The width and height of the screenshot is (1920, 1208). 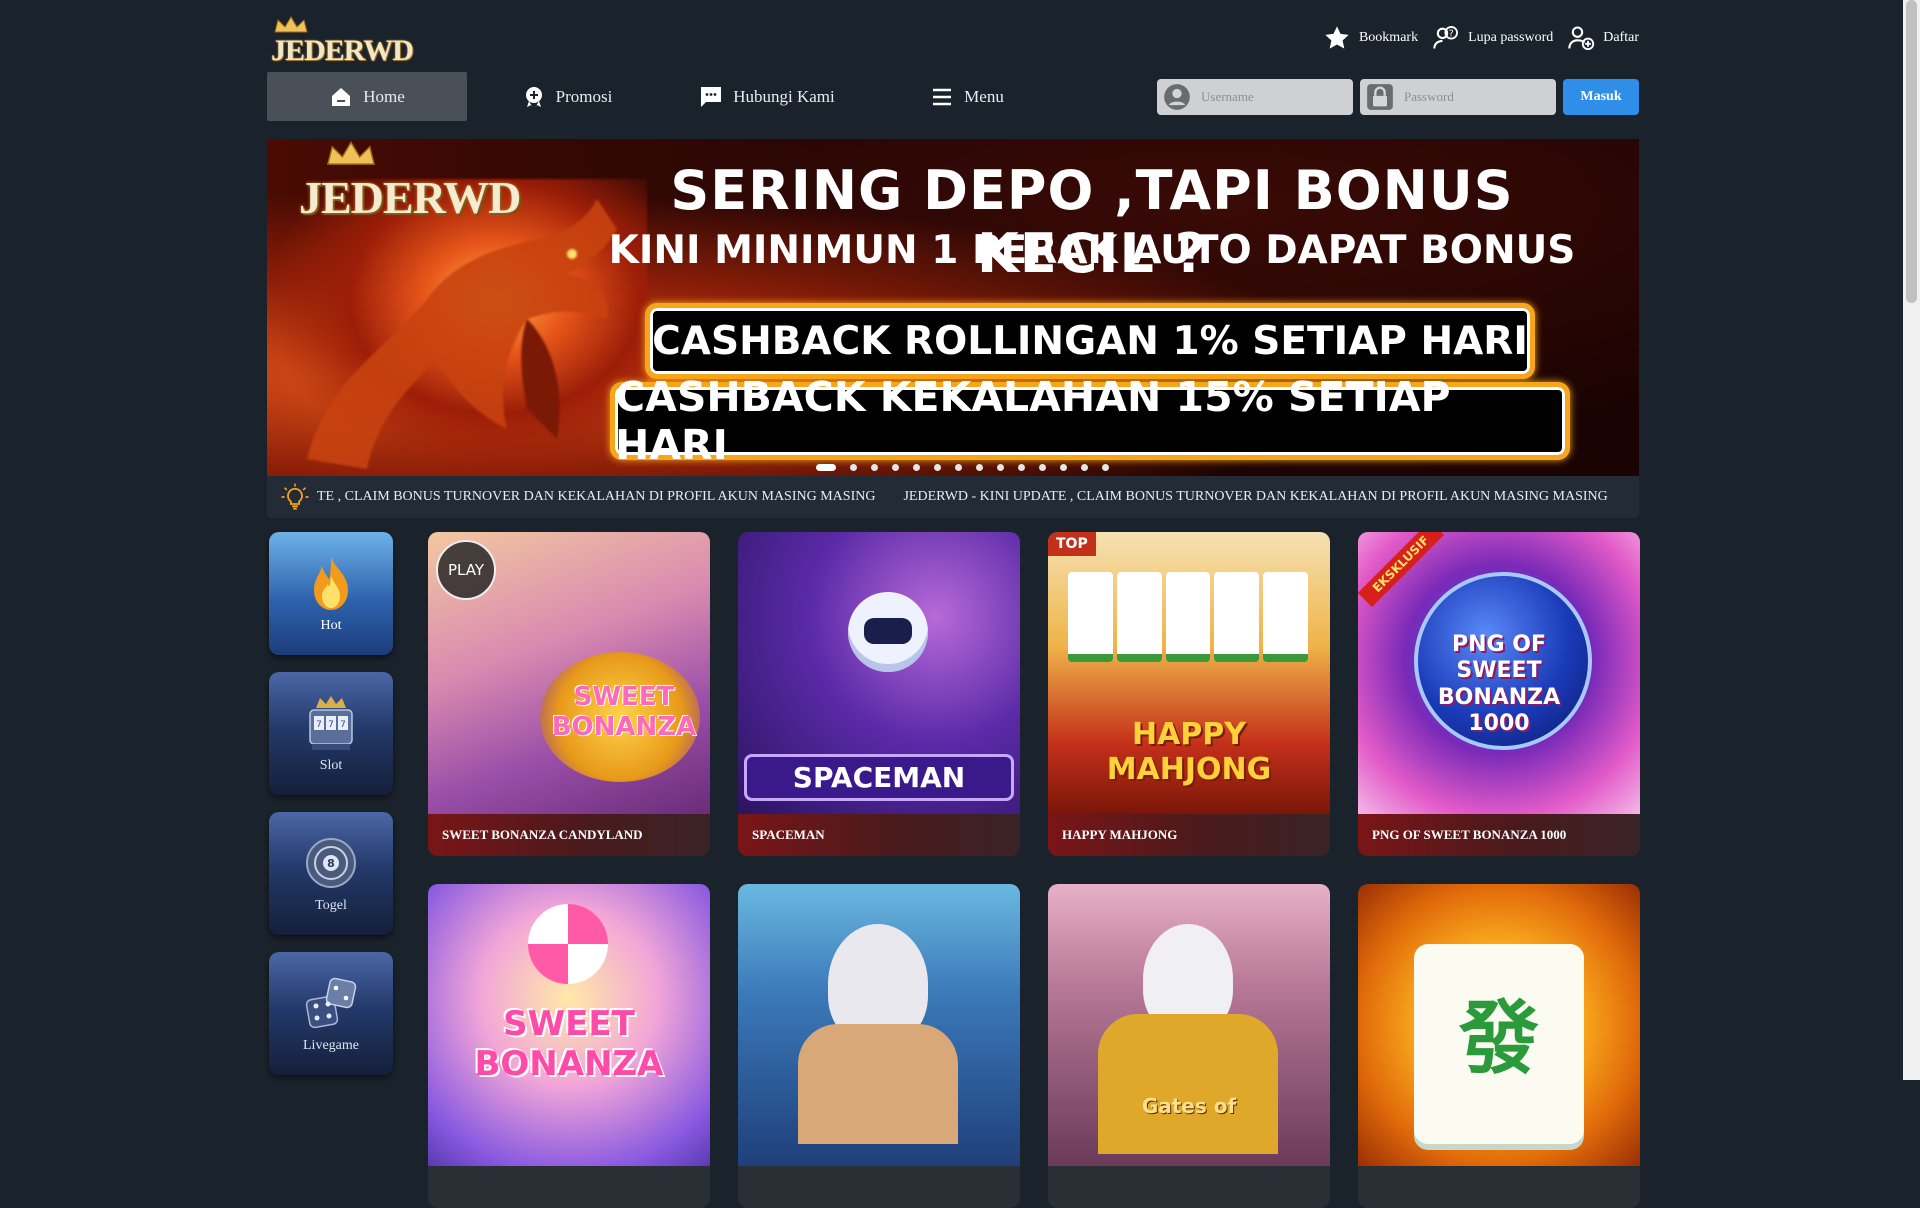 I want to click on password-input, so click(x=1474, y=97).